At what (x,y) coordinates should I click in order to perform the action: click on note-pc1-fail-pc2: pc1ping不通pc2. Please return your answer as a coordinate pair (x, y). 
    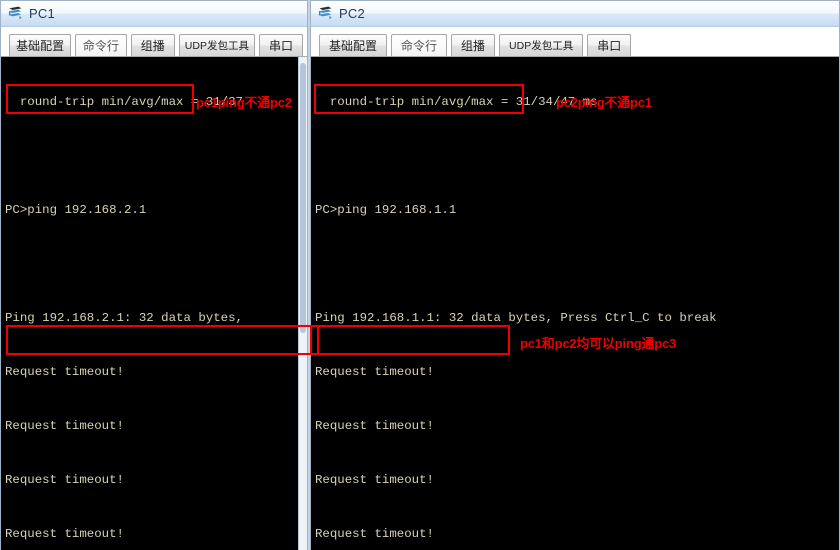
    Looking at the image, I should click on (244, 102).